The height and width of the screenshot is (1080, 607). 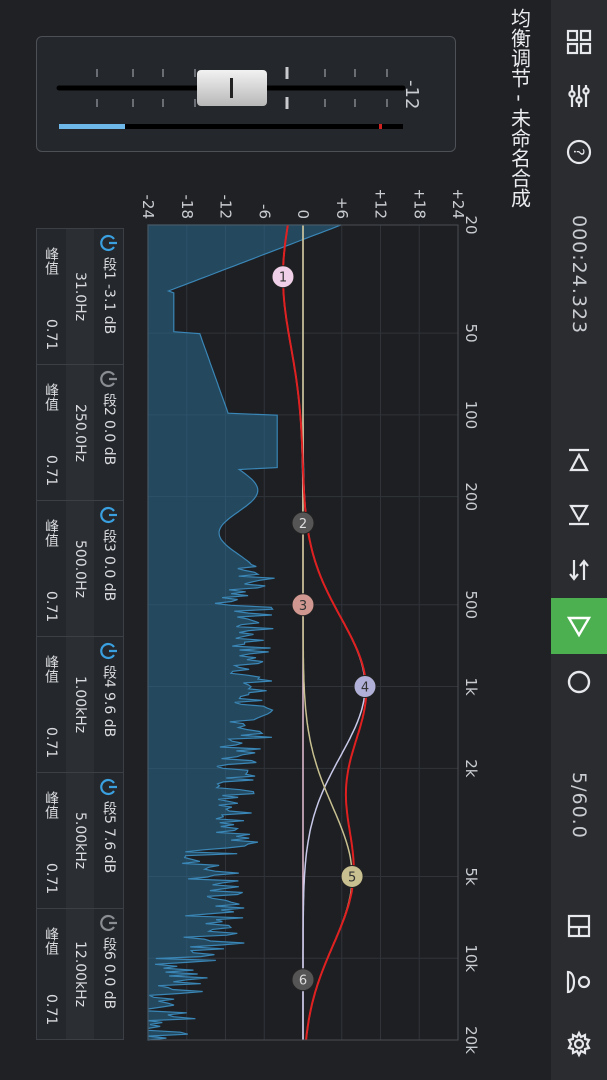 I want to click on db-tick-label: 0, so click(x=303, y=214).